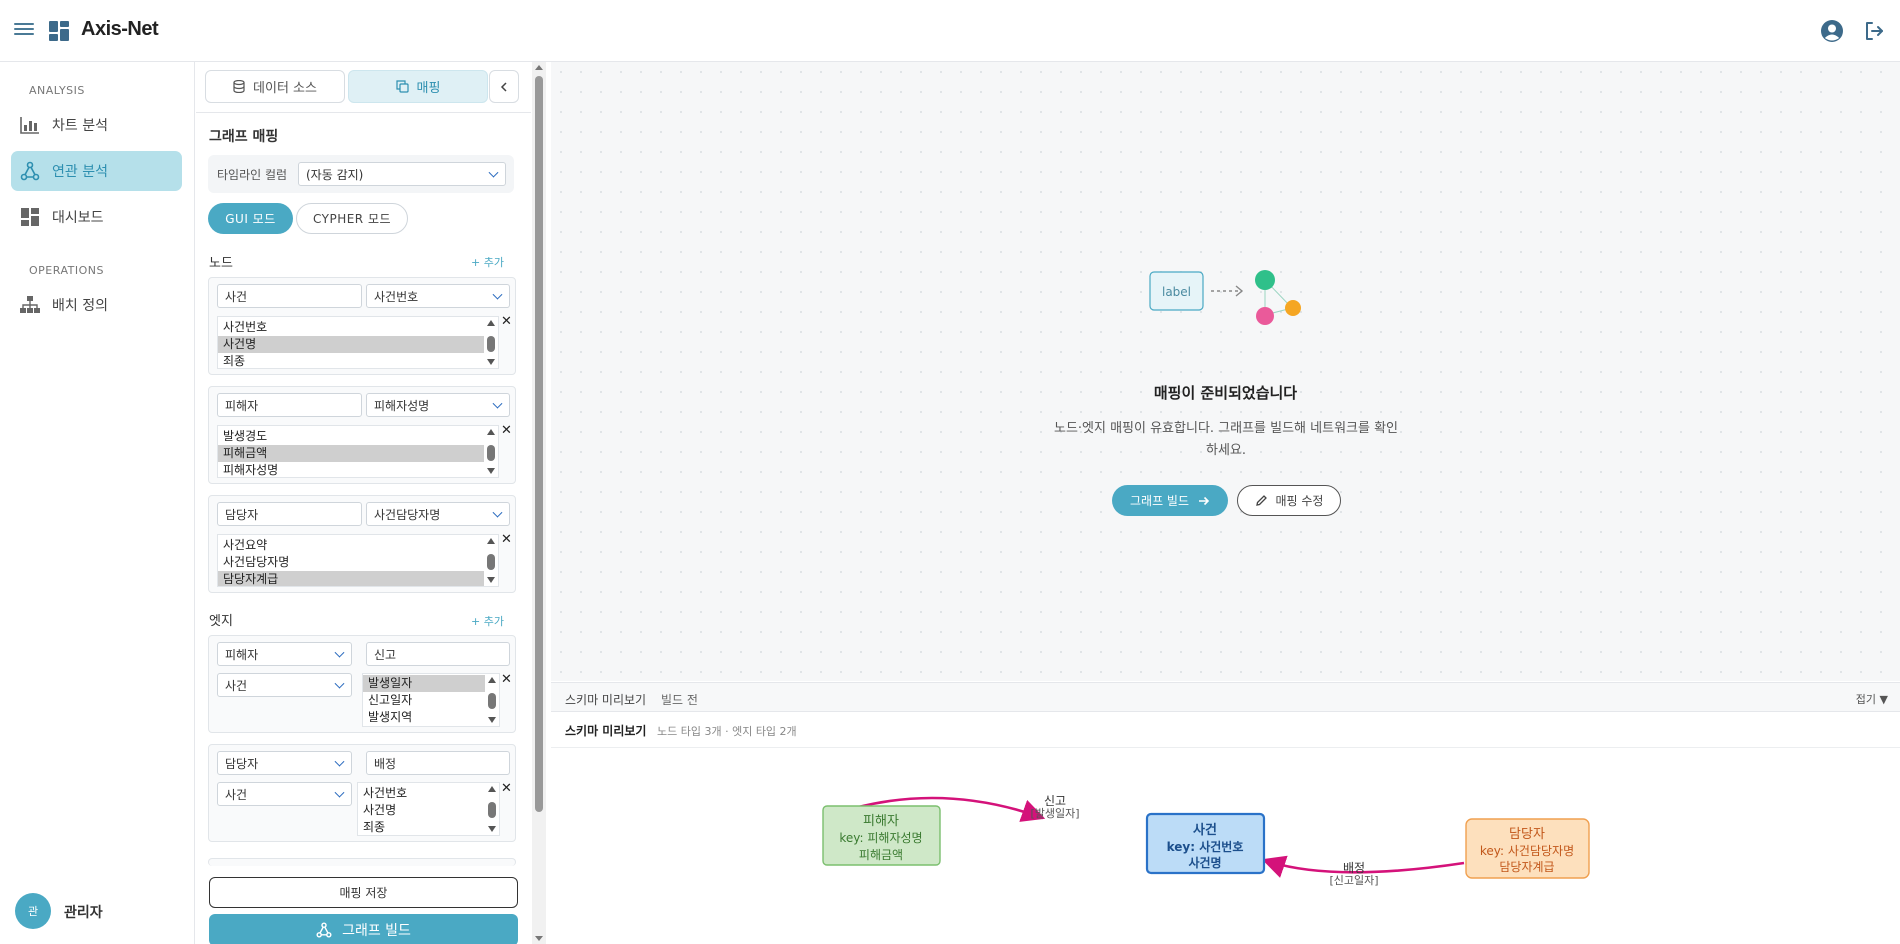 This screenshot has height=944, width=1900. Describe the element at coordinates (30, 125) in the screenshot. I see `bar-chart-icon` at that location.